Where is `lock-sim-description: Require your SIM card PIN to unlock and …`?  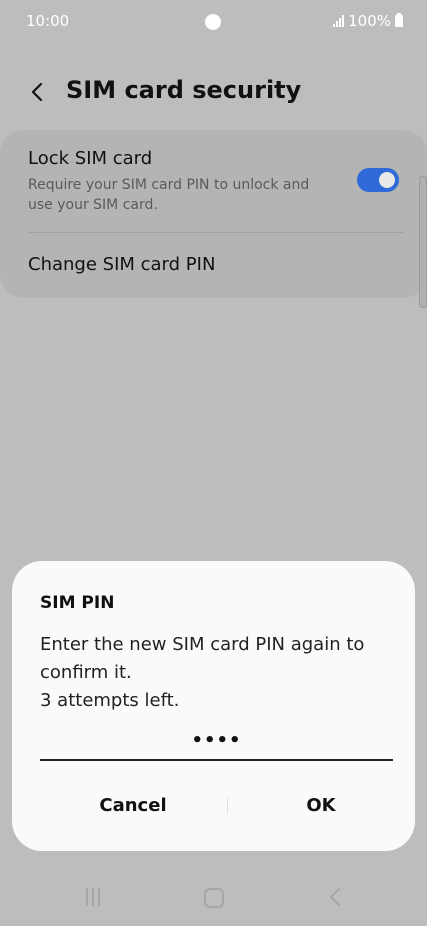 lock-sim-description: Require your SIM card PIN to unlock and … is located at coordinates (169, 195).